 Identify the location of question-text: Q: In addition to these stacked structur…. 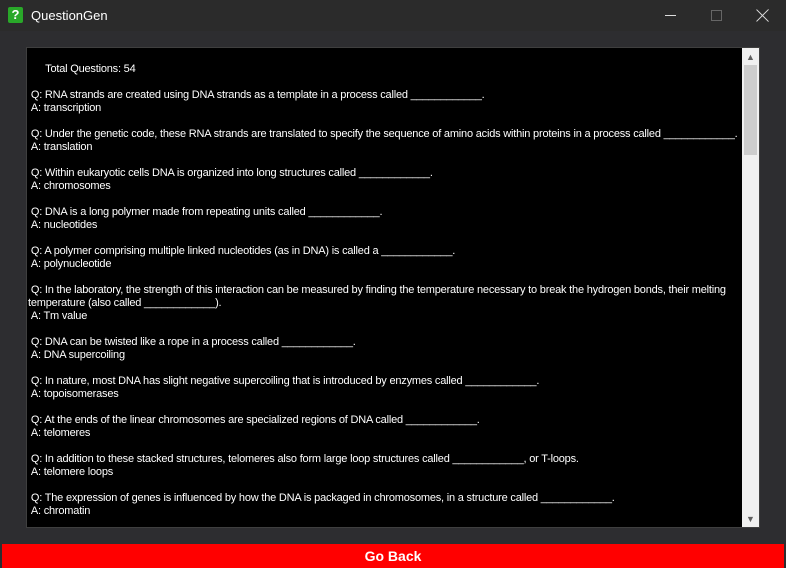
(303, 459).